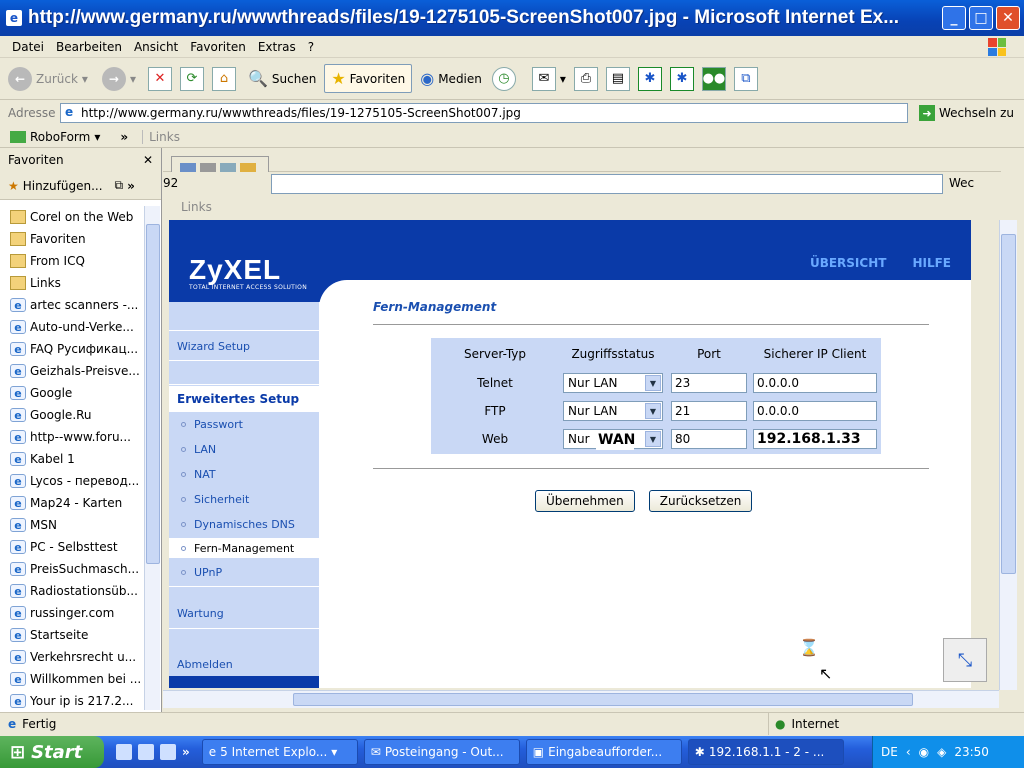 Image resolution: width=1024 pixels, height=768 pixels. What do you see at coordinates (244, 399) in the screenshot?
I see `sidebar-advanced-setup: Erweitertes Setup` at bounding box center [244, 399].